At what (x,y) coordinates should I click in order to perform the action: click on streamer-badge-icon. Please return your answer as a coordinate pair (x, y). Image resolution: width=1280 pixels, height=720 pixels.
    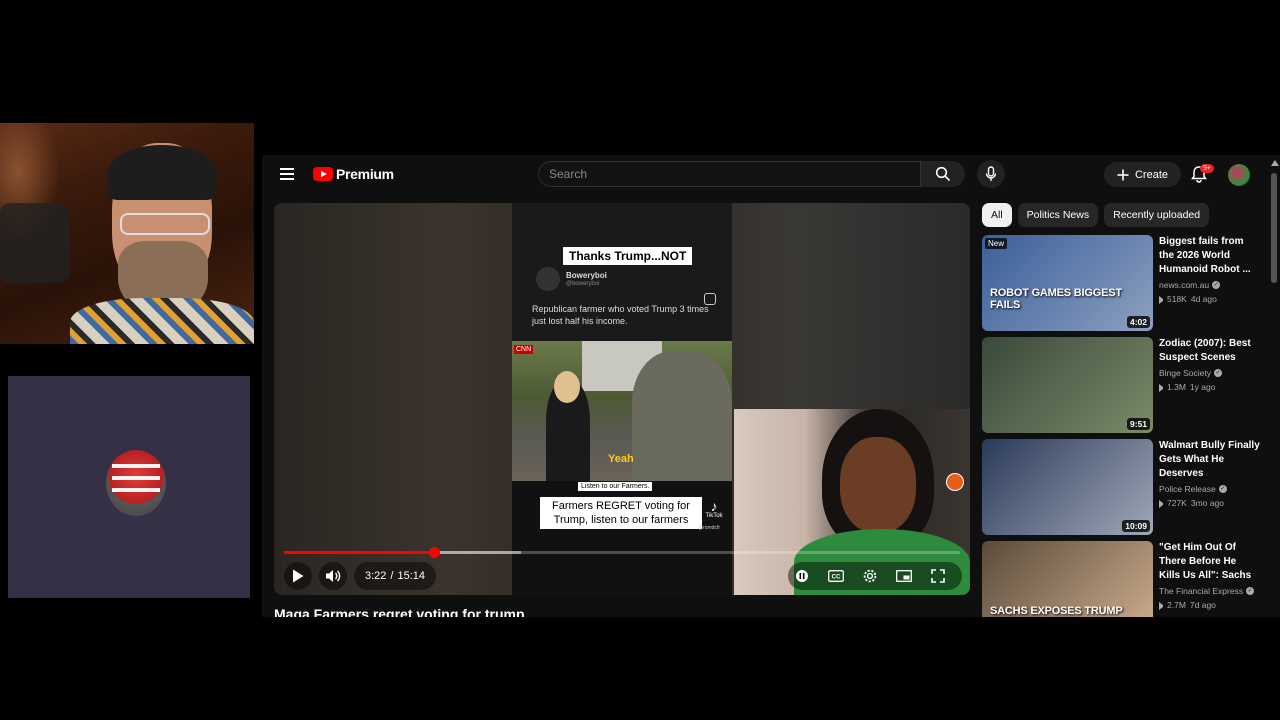
    Looking at the image, I should click on (955, 482).